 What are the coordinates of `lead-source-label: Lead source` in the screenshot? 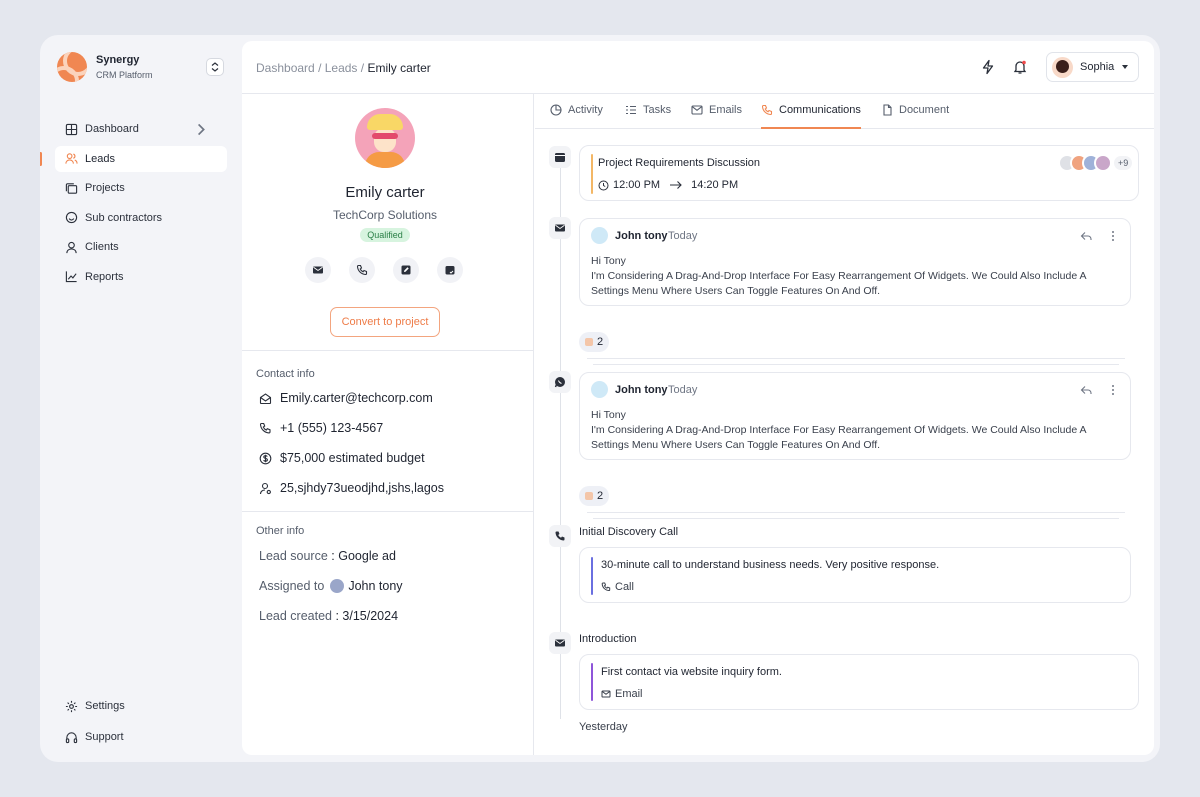 It's located at (293, 556).